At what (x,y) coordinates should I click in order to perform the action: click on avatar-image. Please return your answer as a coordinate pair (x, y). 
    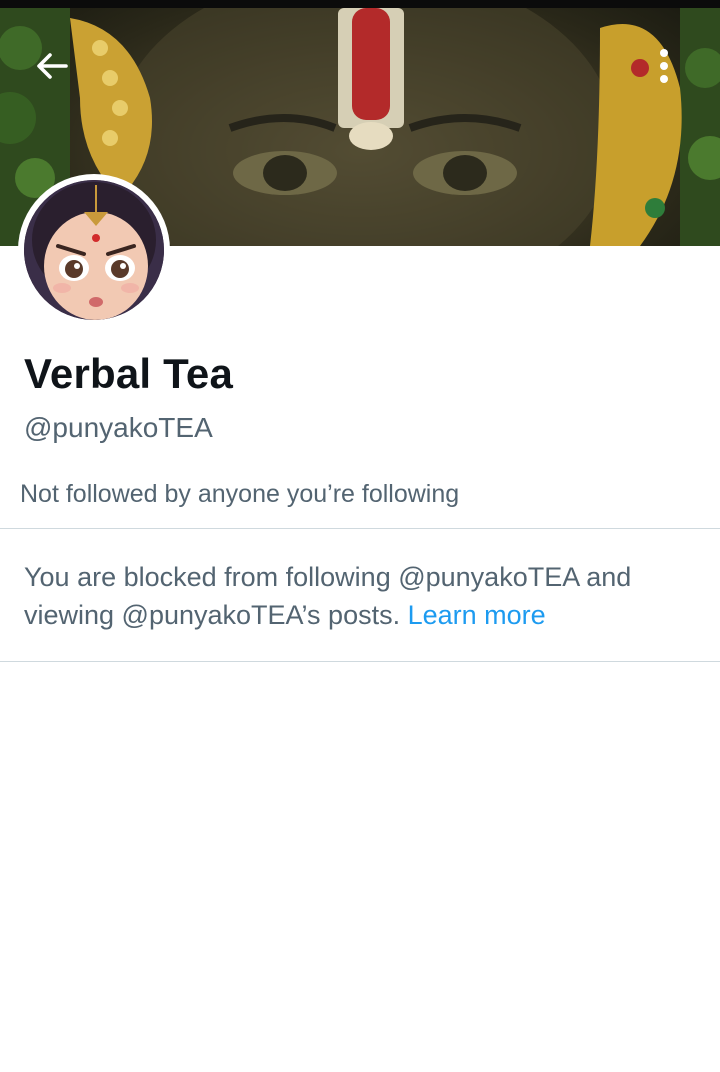
    Looking at the image, I should click on (94, 250).